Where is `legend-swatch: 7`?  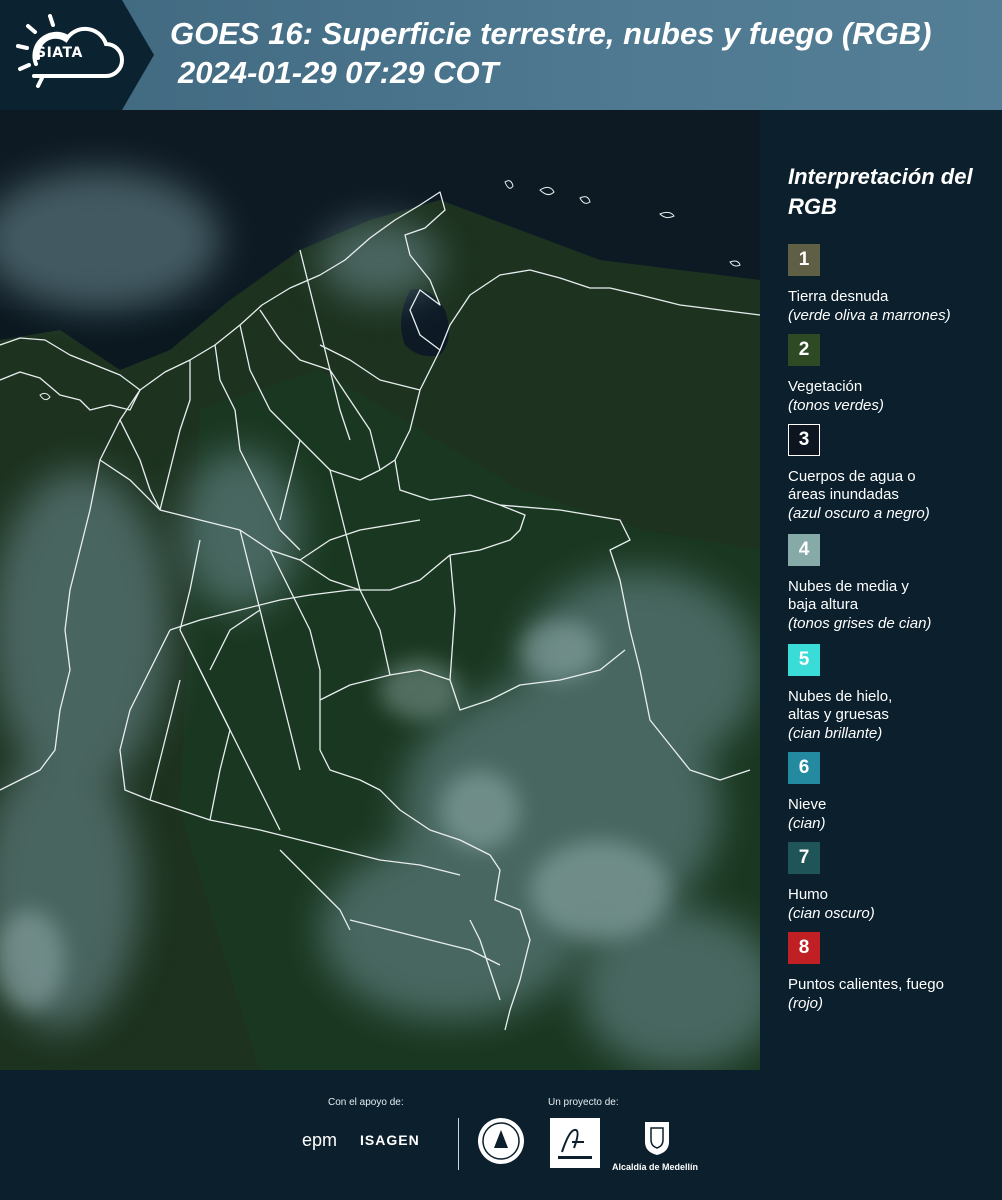 legend-swatch: 7 is located at coordinates (804, 858).